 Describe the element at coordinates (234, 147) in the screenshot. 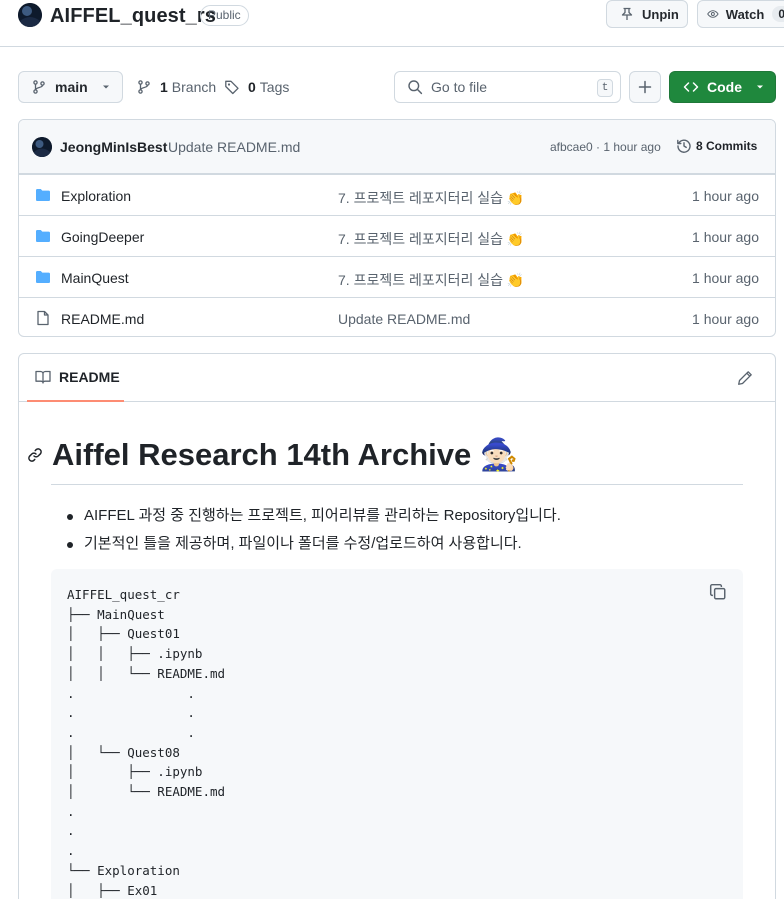

I see `commit-message: Update README.md` at that location.